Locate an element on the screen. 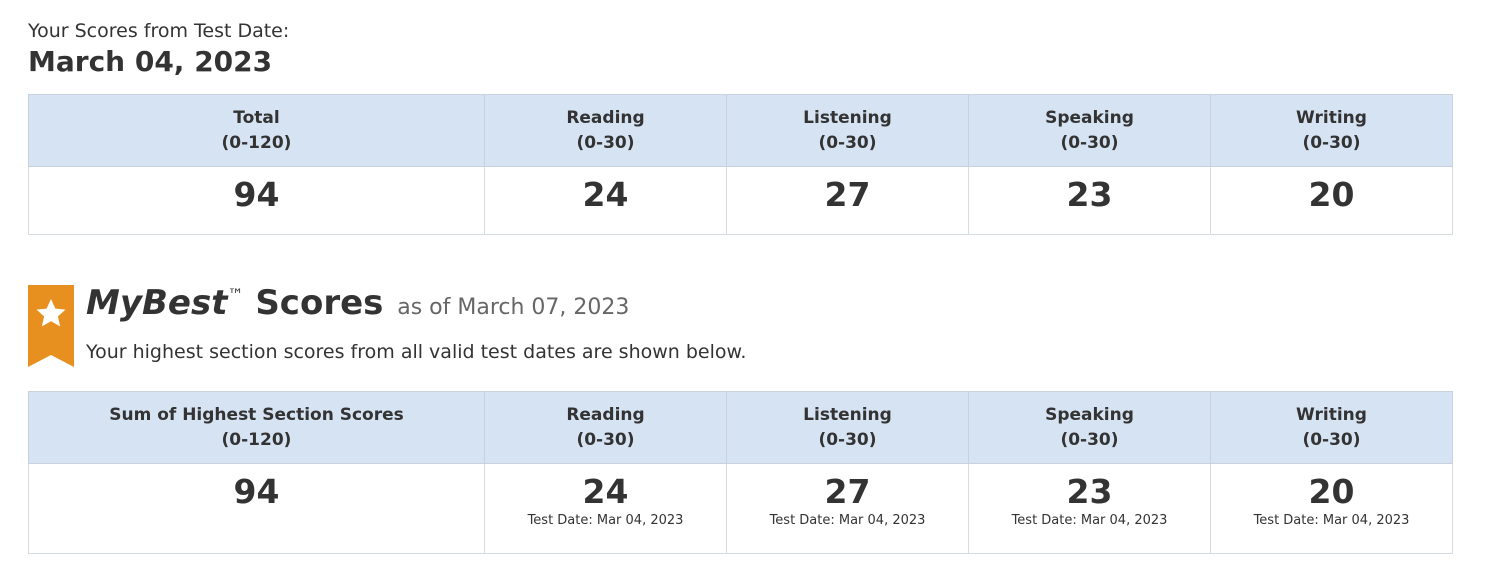 This screenshot has width=1508, height=584. best-cell-sum: 94 is located at coordinates (256, 508).